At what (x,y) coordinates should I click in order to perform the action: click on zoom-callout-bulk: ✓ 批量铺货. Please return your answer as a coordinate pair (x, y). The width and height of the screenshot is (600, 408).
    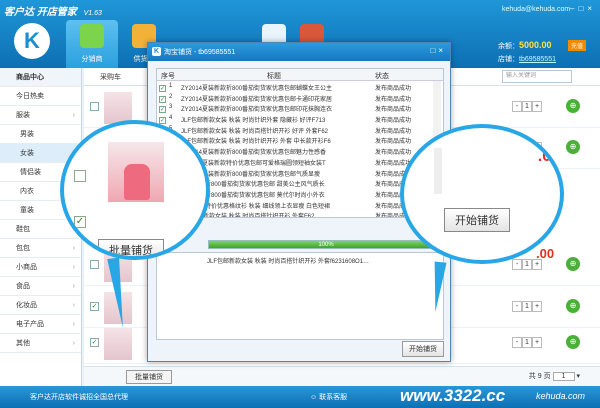
    Looking at the image, I should click on (135, 190).